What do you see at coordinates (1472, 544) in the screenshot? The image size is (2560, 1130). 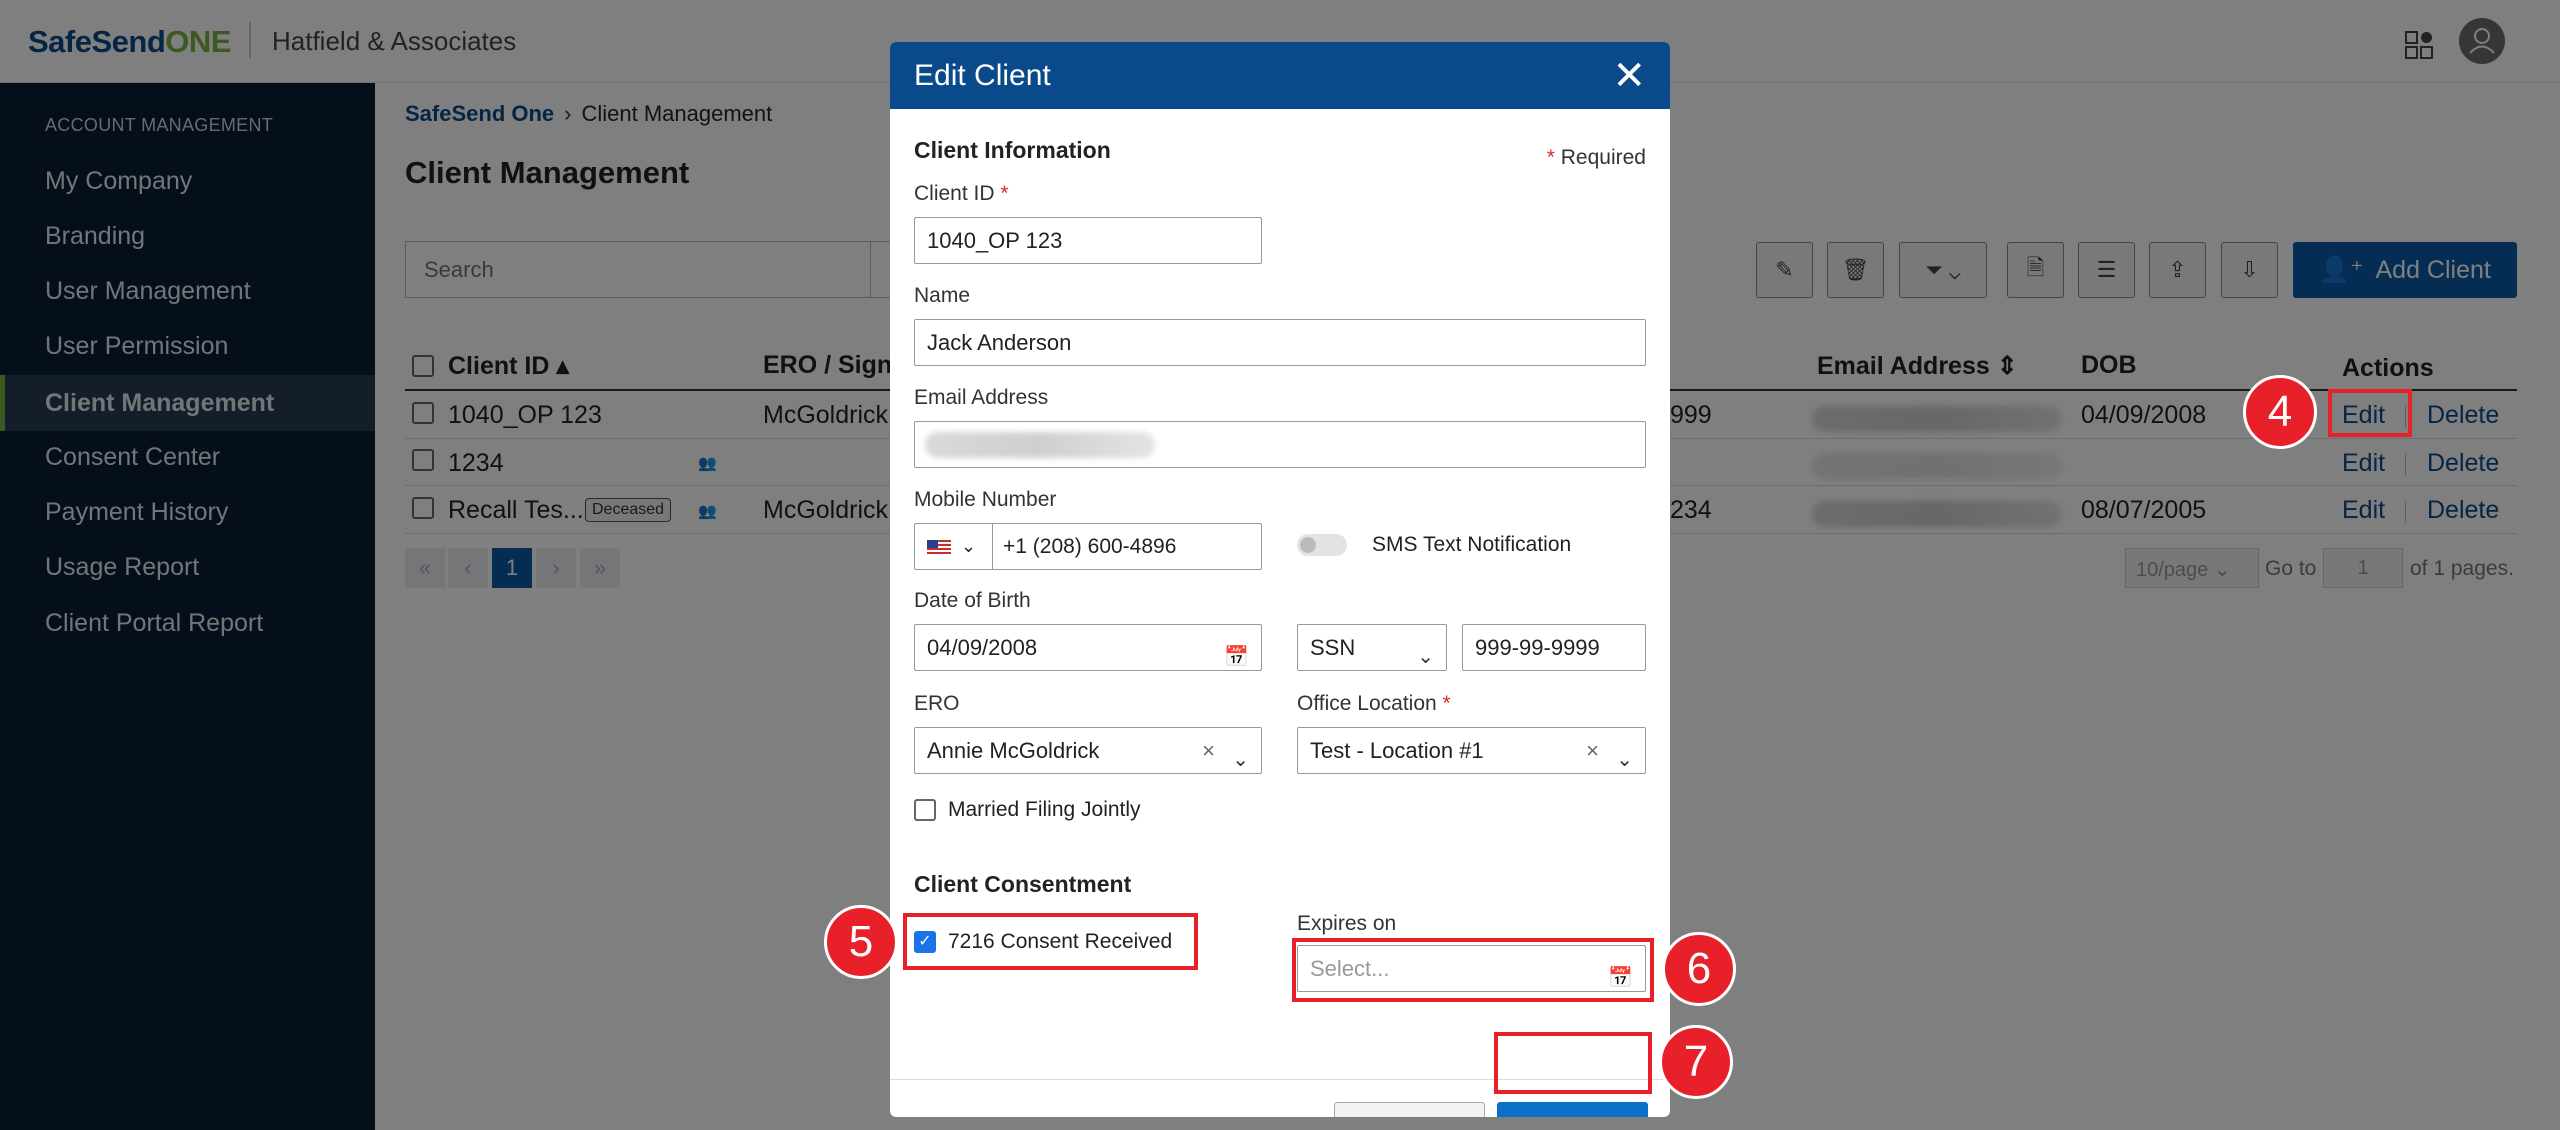 I see `sms-label: SMS Text Notification` at bounding box center [1472, 544].